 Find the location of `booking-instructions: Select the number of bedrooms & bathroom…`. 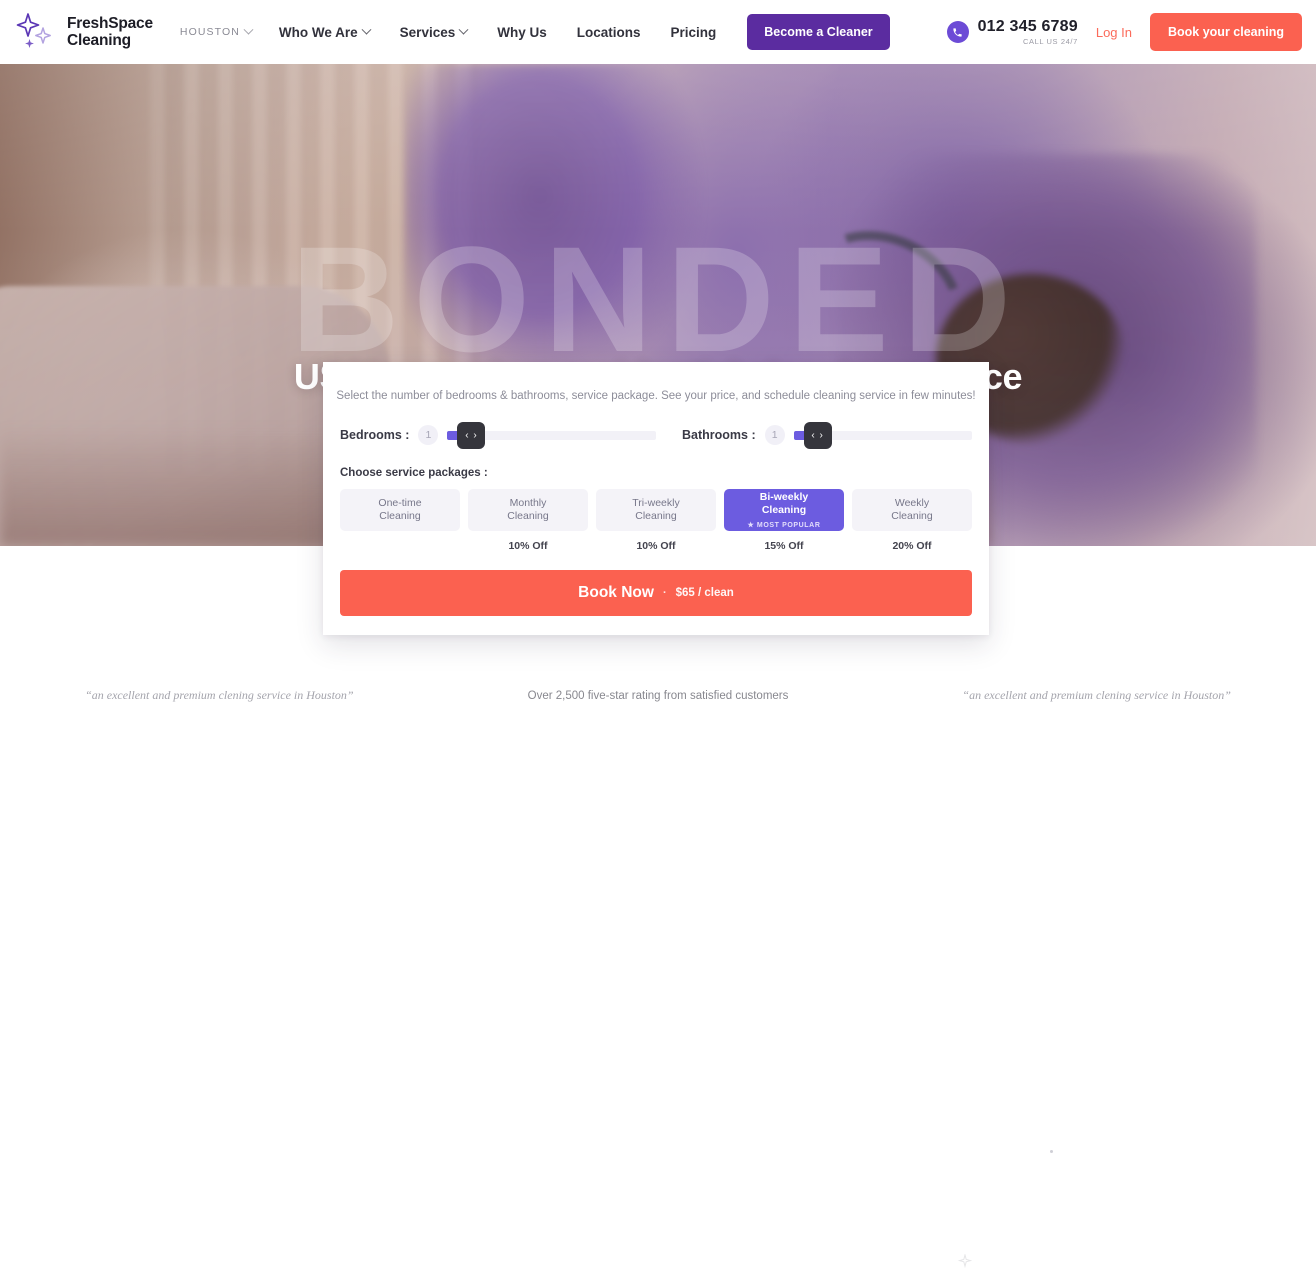

booking-instructions: Select the number of bedrooms & bathroom… is located at coordinates (656, 396).